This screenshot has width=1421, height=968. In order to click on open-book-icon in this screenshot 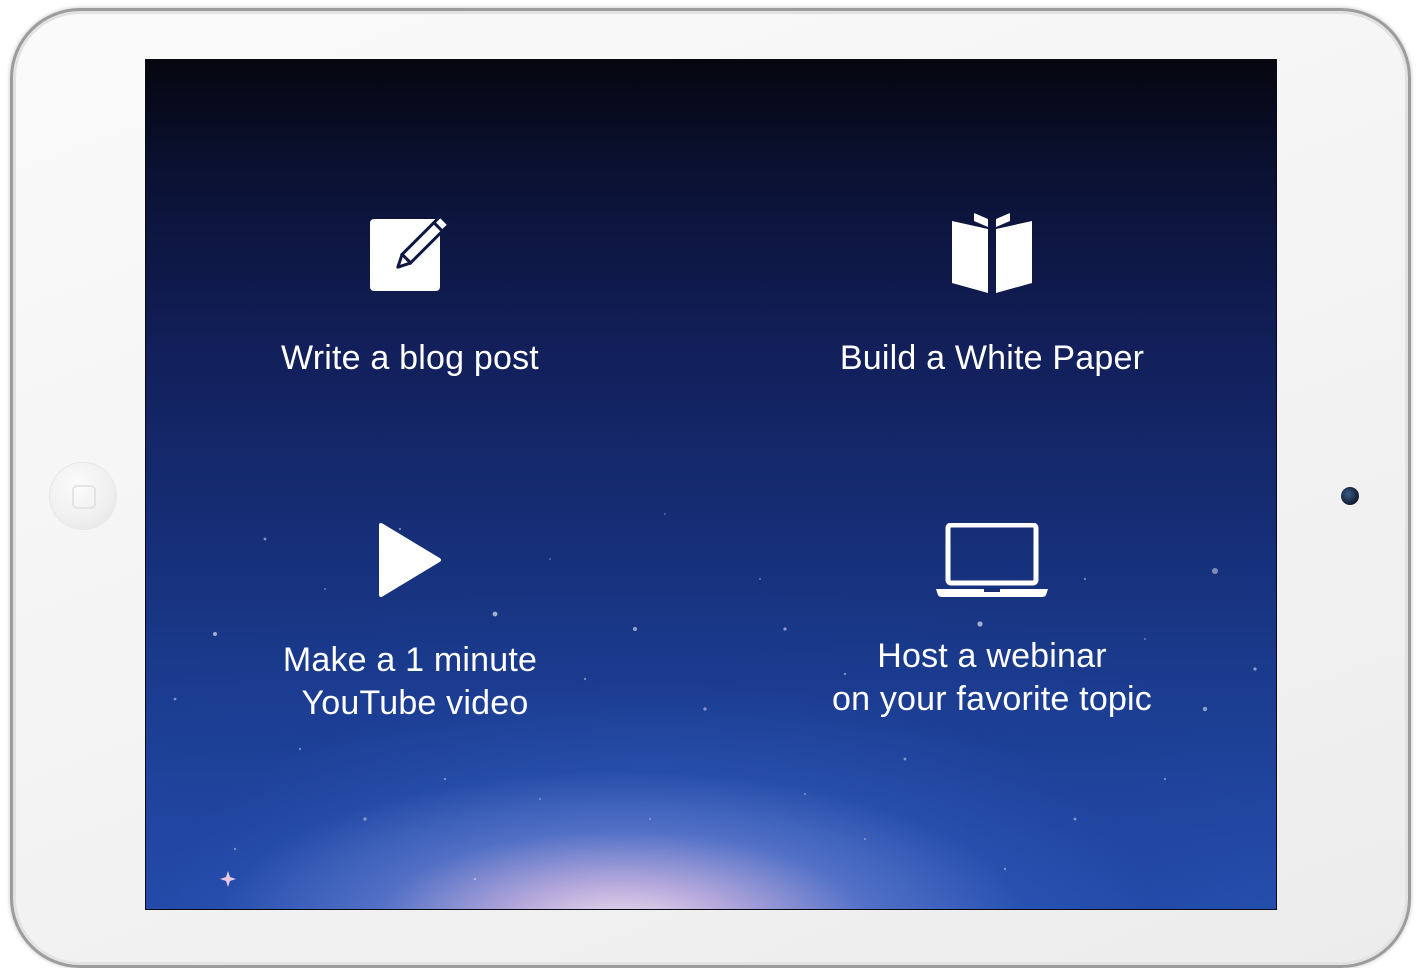, I will do `click(992, 253)`.